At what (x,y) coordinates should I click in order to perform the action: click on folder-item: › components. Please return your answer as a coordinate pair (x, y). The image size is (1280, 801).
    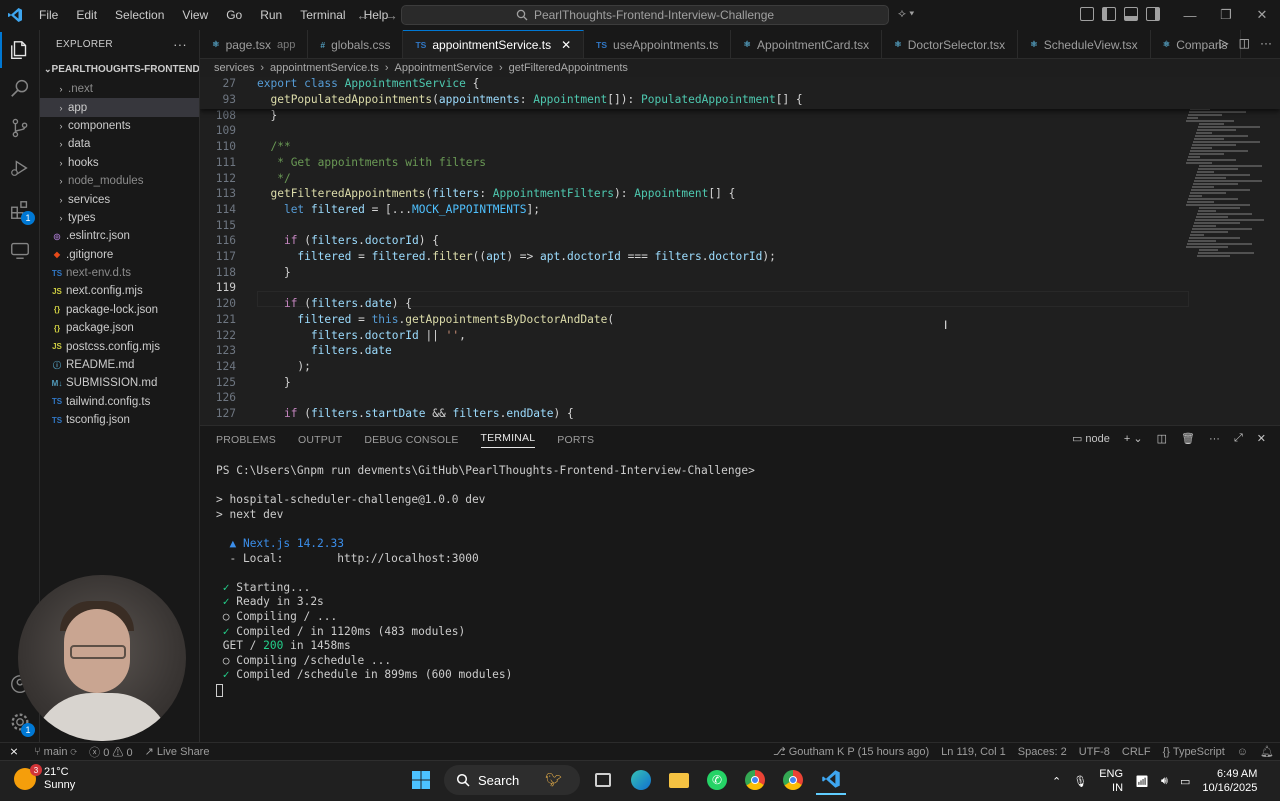
    Looking at the image, I should click on (119, 126).